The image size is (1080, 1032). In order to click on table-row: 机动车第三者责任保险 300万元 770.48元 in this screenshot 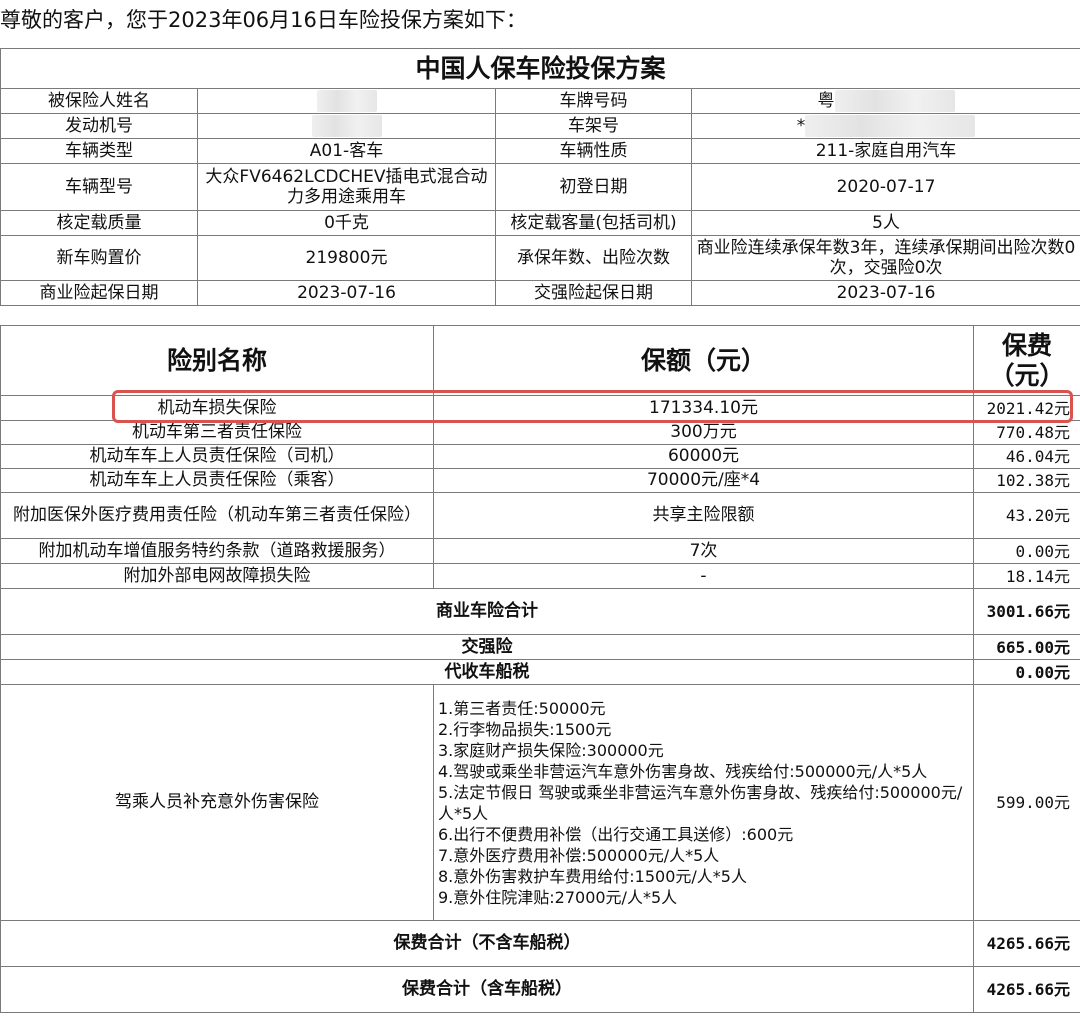, I will do `click(540, 432)`.